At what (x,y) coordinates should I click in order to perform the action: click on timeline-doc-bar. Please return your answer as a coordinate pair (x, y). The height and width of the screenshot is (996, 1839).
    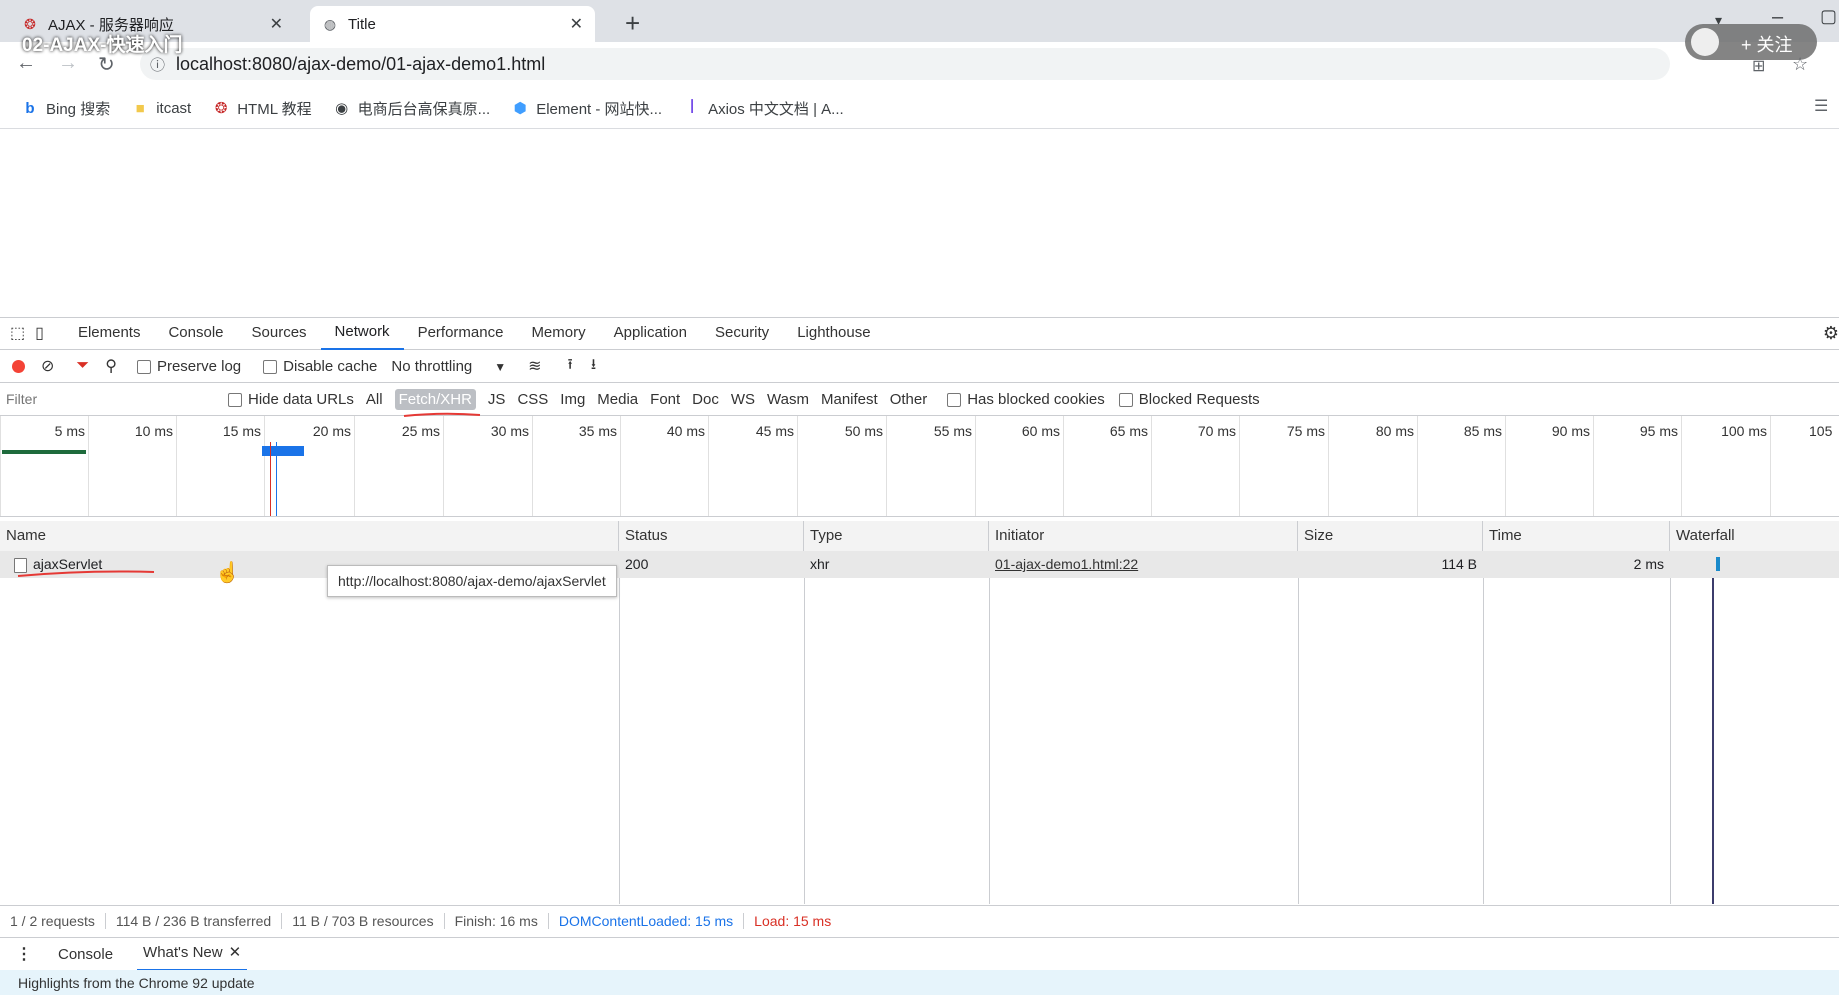
    Looking at the image, I should click on (44, 452).